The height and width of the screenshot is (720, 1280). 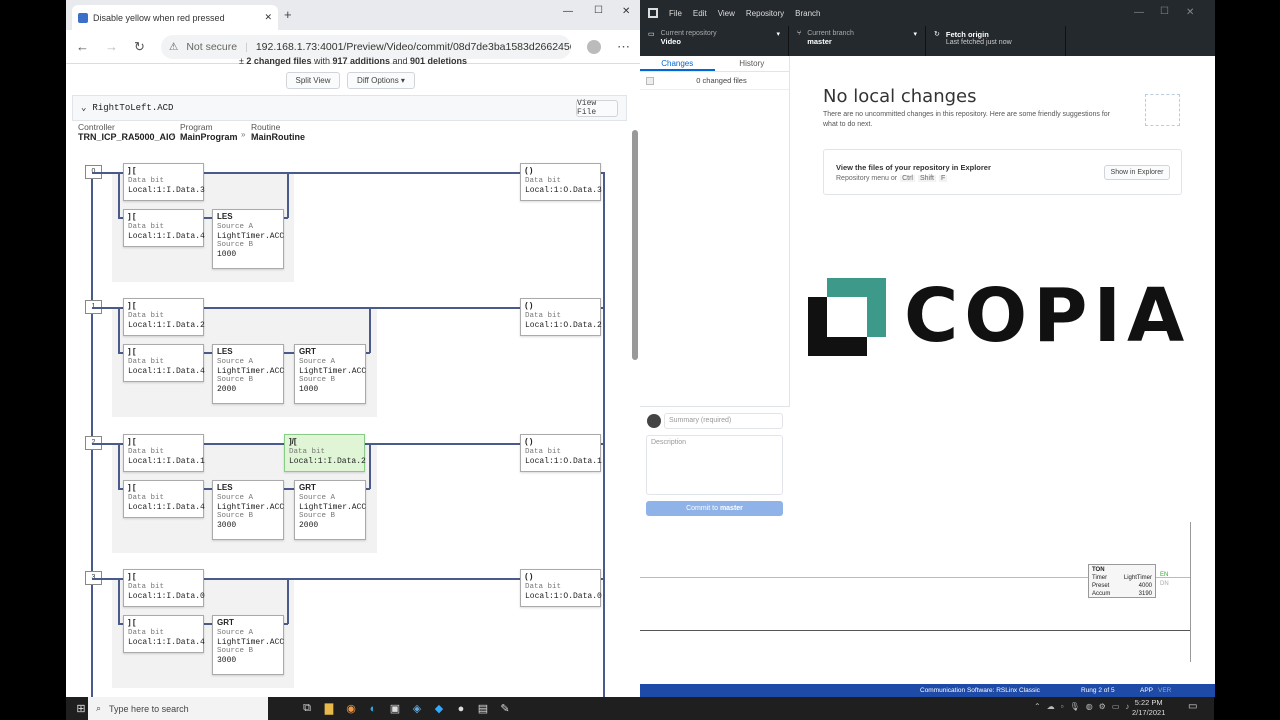 I want to click on show-in-explorer-button: Show in Explorer, so click(x=1137, y=172).